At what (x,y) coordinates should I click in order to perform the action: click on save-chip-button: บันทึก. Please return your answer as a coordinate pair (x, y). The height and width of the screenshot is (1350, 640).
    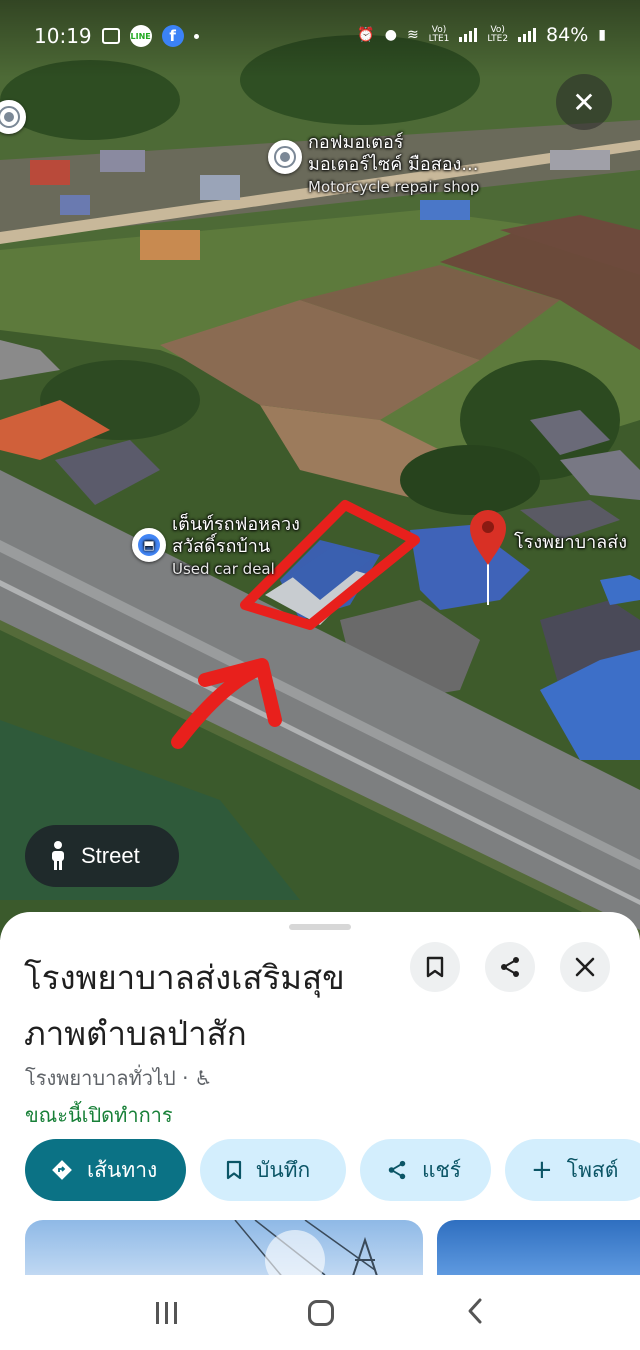
    Looking at the image, I should click on (273, 1170).